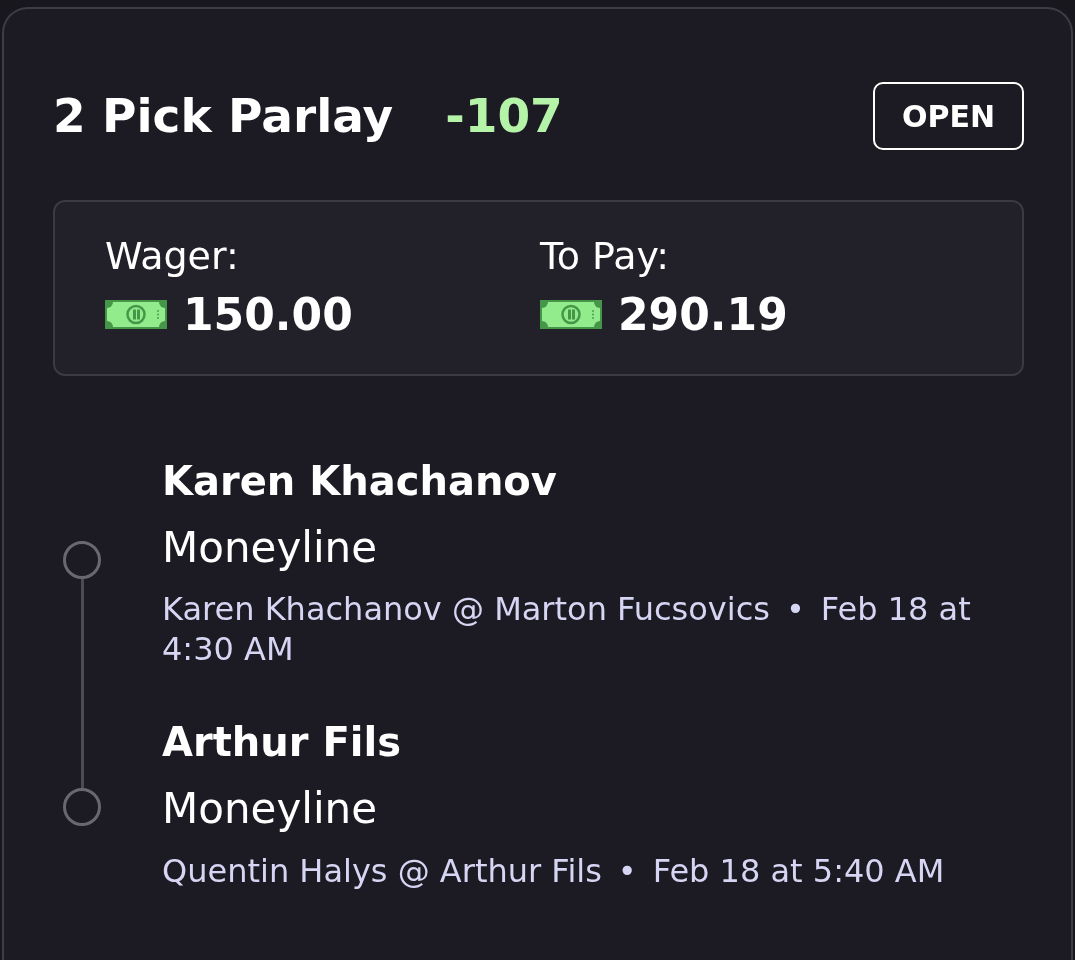 This screenshot has width=1075, height=960. What do you see at coordinates (268, 315) in the screenshot?
I see `summary-amount: 150.00` at bounding box center [268, 315].